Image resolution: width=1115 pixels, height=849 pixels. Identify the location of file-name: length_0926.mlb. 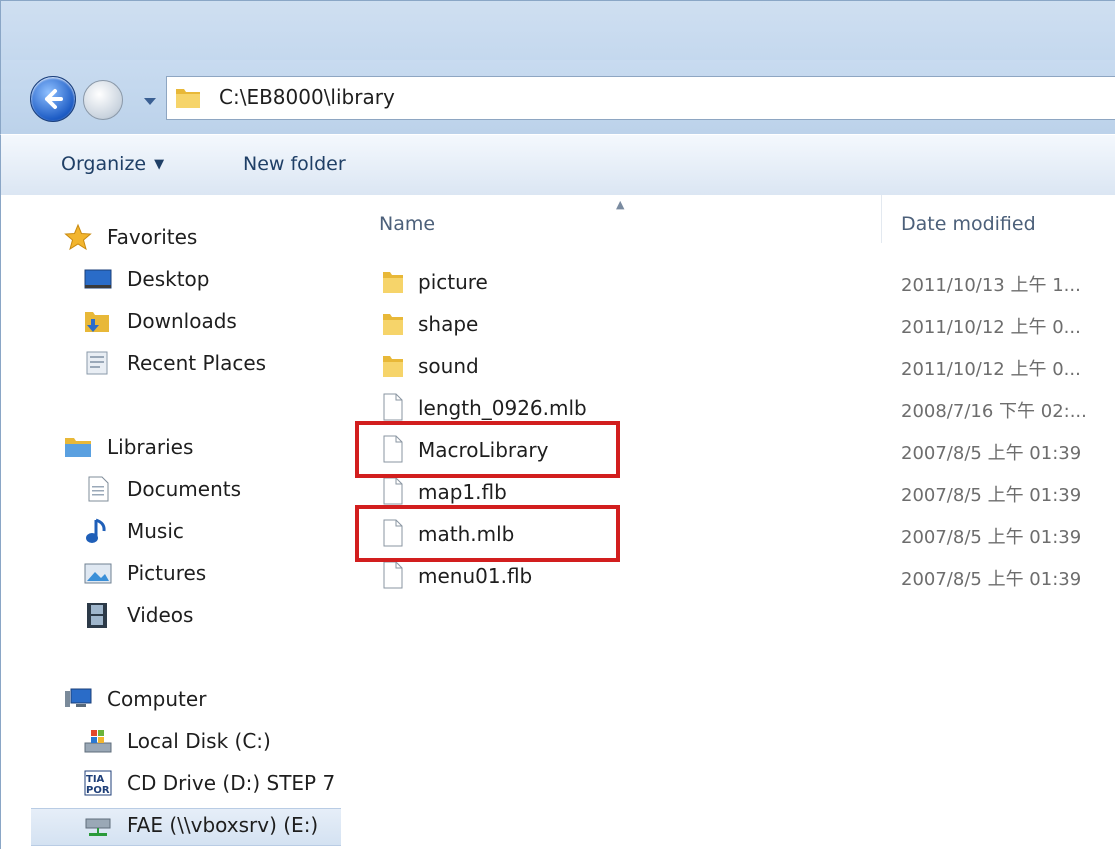
(502, 408).